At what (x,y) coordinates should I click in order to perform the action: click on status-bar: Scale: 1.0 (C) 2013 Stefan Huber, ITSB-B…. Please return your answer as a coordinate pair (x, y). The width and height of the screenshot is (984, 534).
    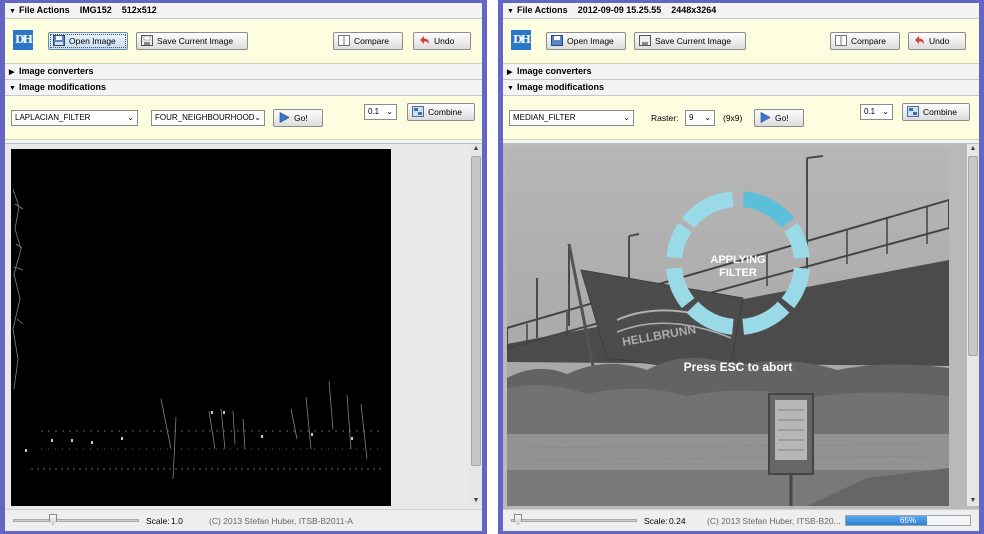
    Looking at the image, I should click on (243, 520).